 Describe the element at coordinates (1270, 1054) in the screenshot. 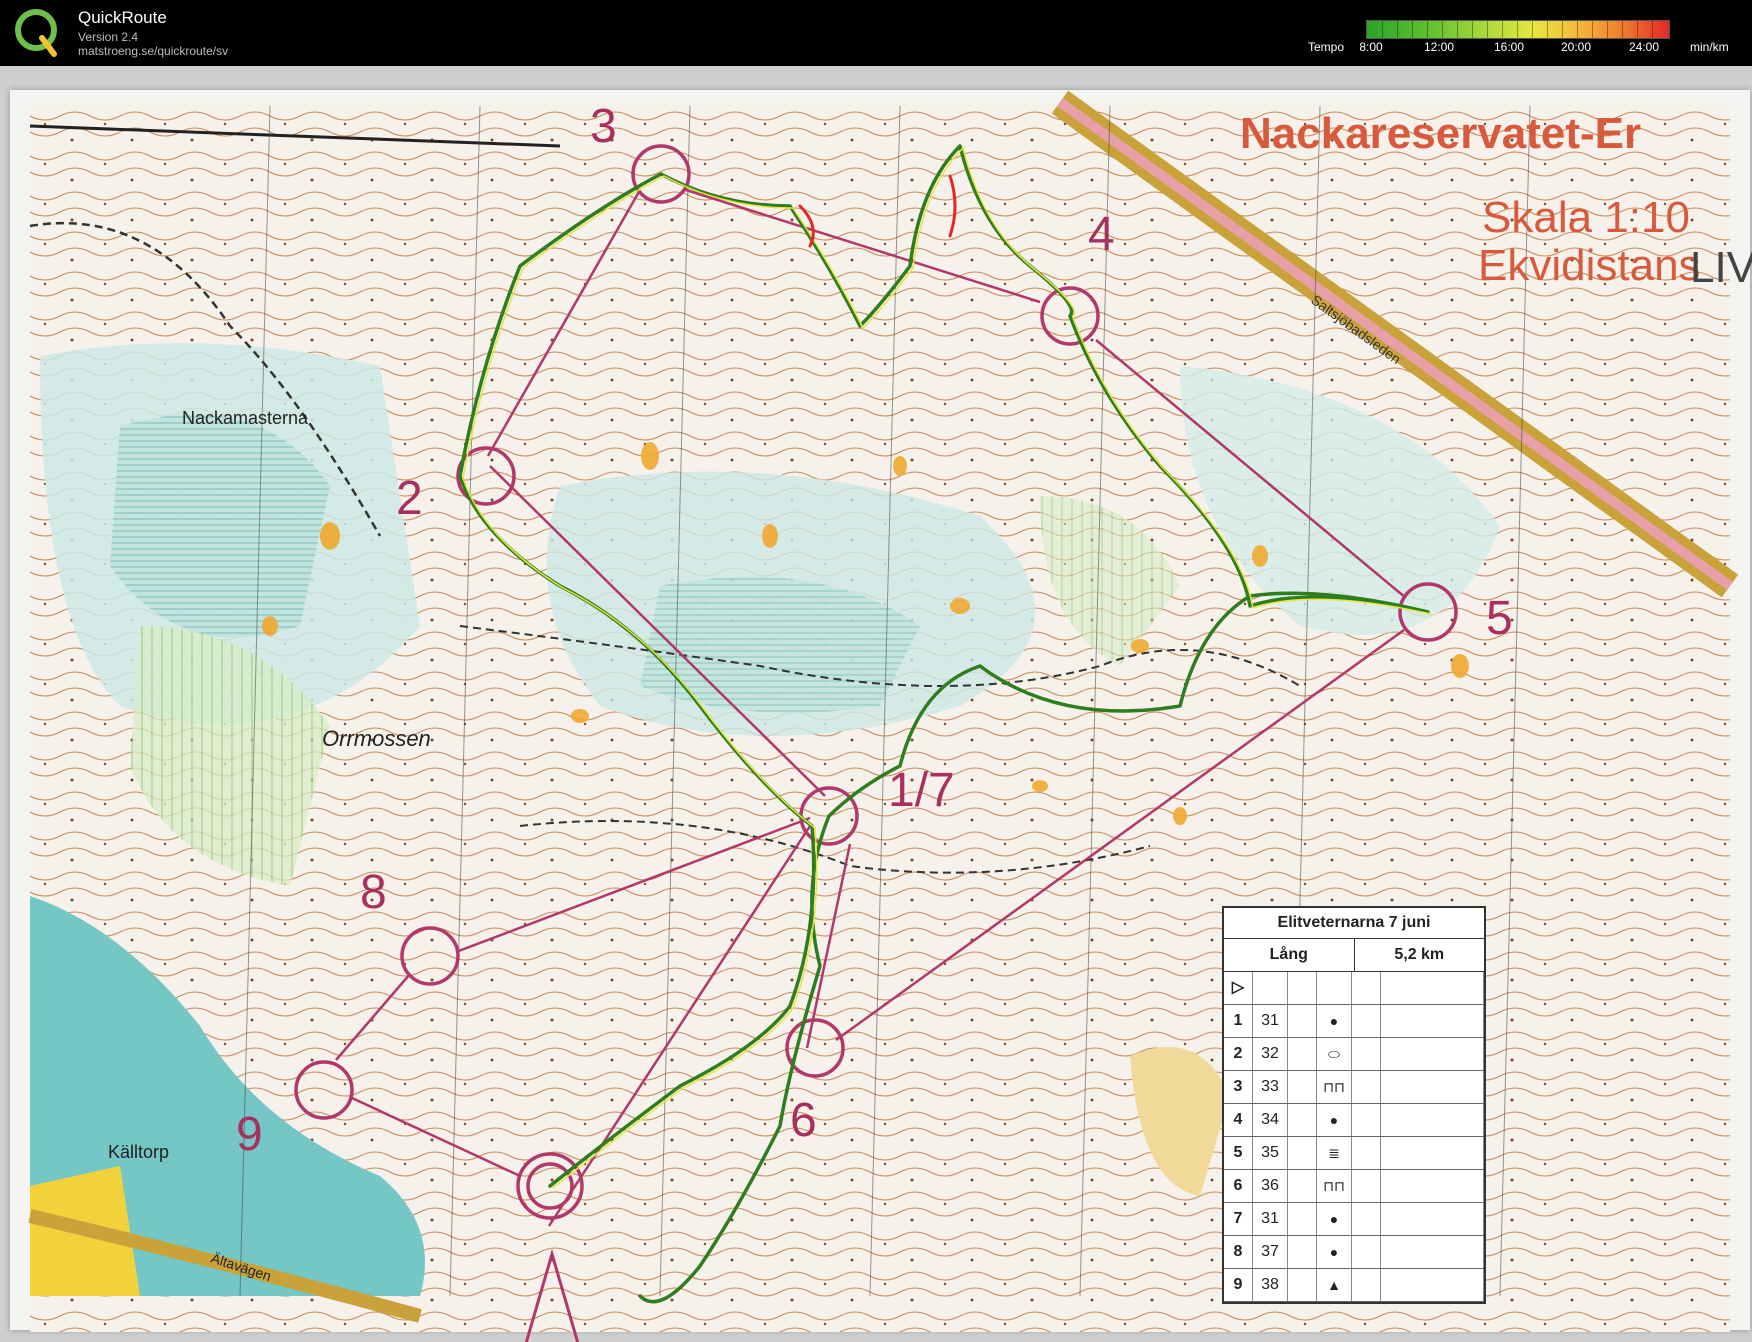

I see `card-row-code: 32` at that location.